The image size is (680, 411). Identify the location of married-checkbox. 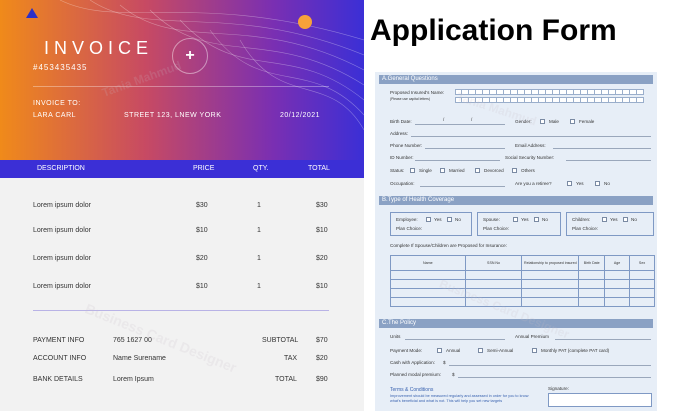
(442, 170).